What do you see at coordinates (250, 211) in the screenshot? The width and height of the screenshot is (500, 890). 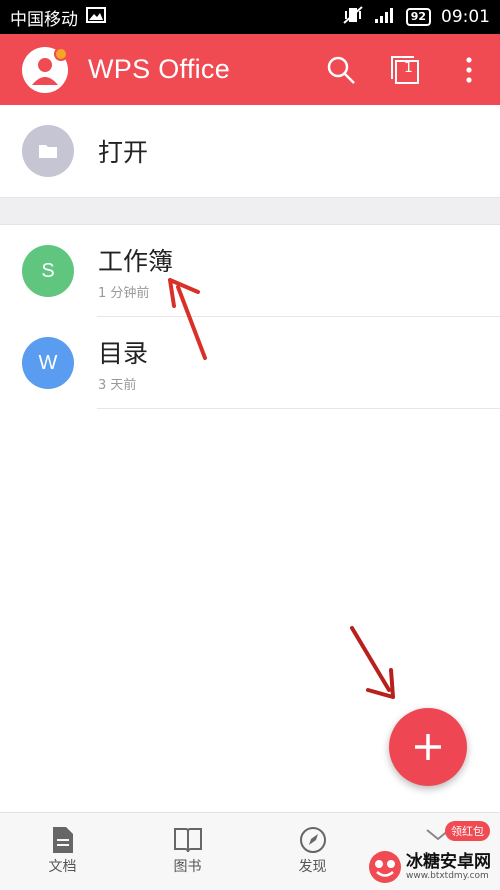 I see `section-separator` at bounding box center [250, 211].